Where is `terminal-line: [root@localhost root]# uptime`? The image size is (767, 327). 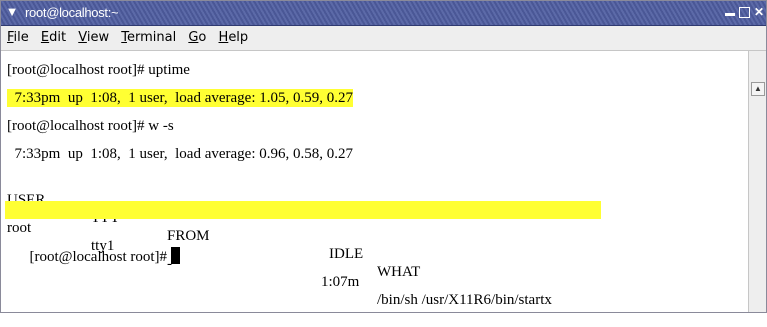
terminal-line: [root@localhost root]# uptime is located at coordinates (98, 70).